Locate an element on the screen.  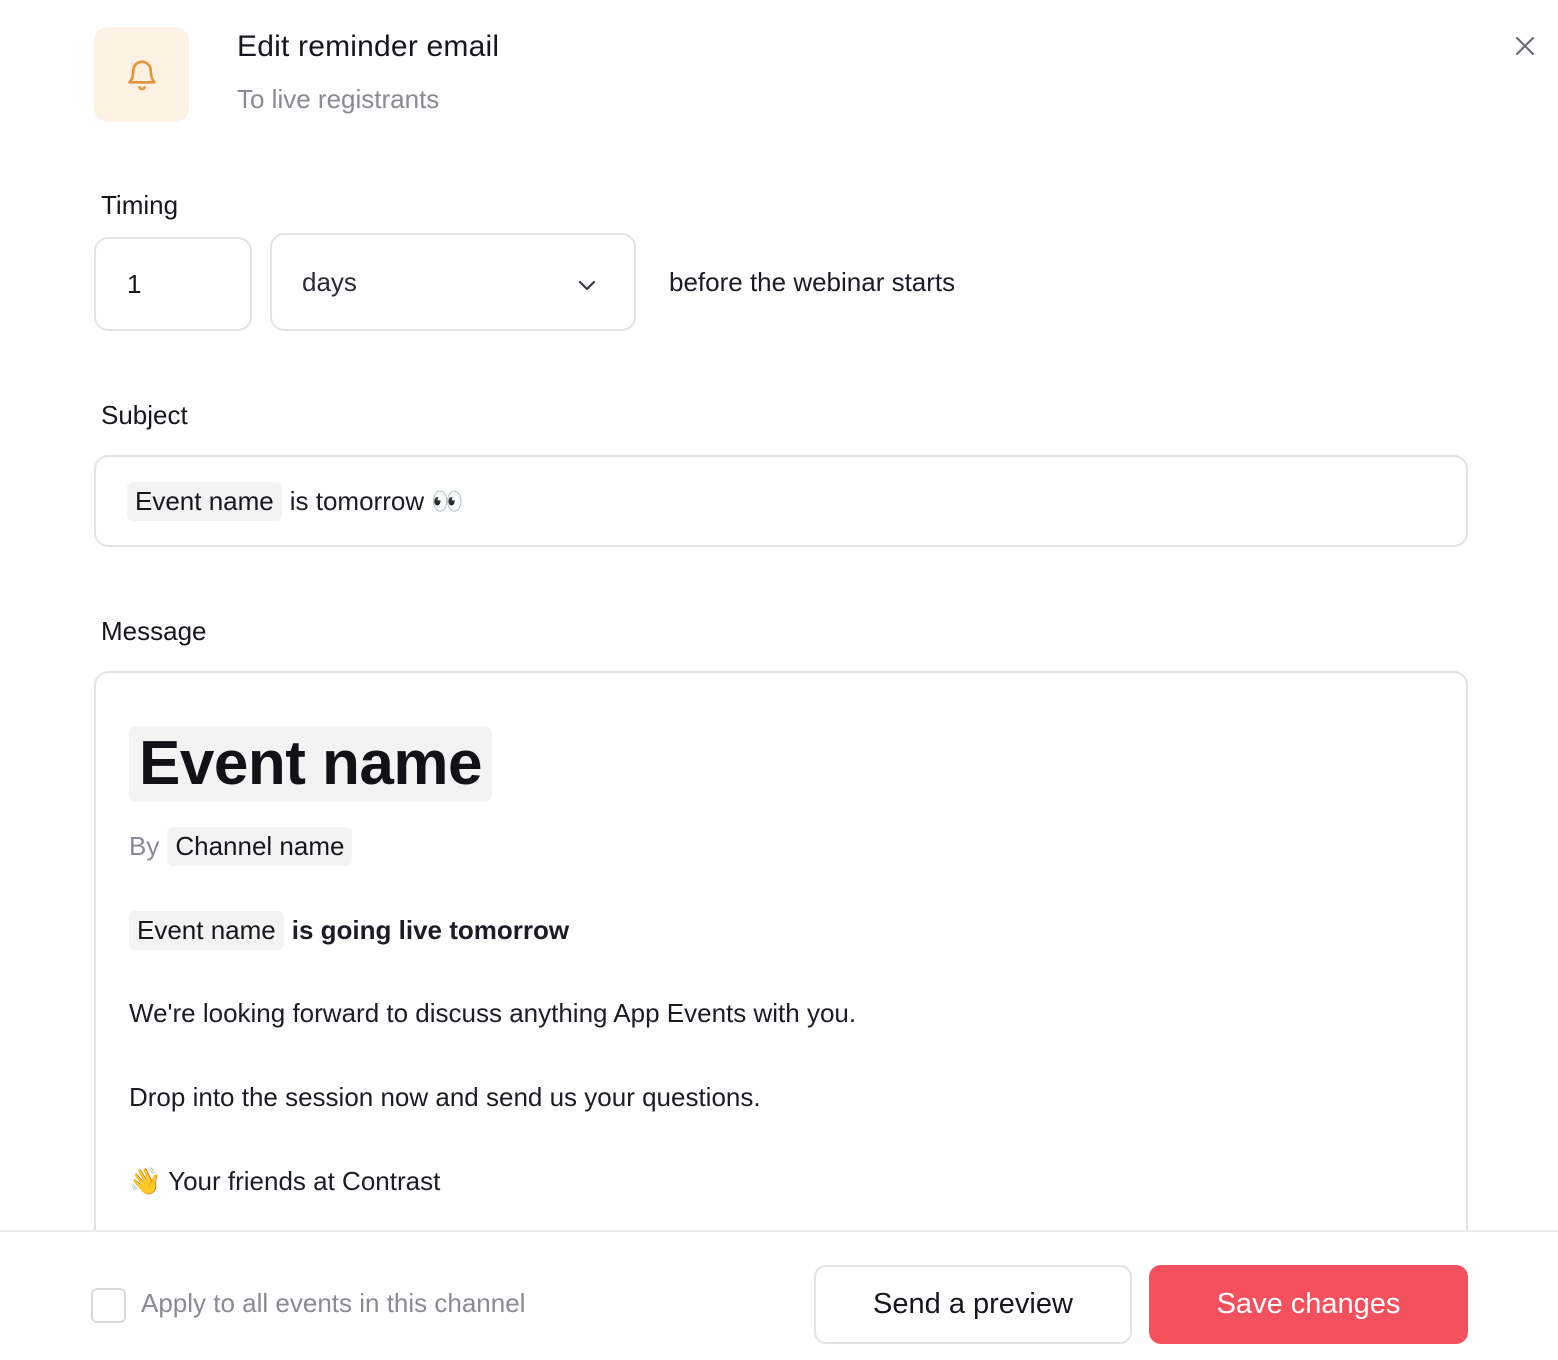
send-preview-button: Send a preview is located at coordinates (973, 1304).